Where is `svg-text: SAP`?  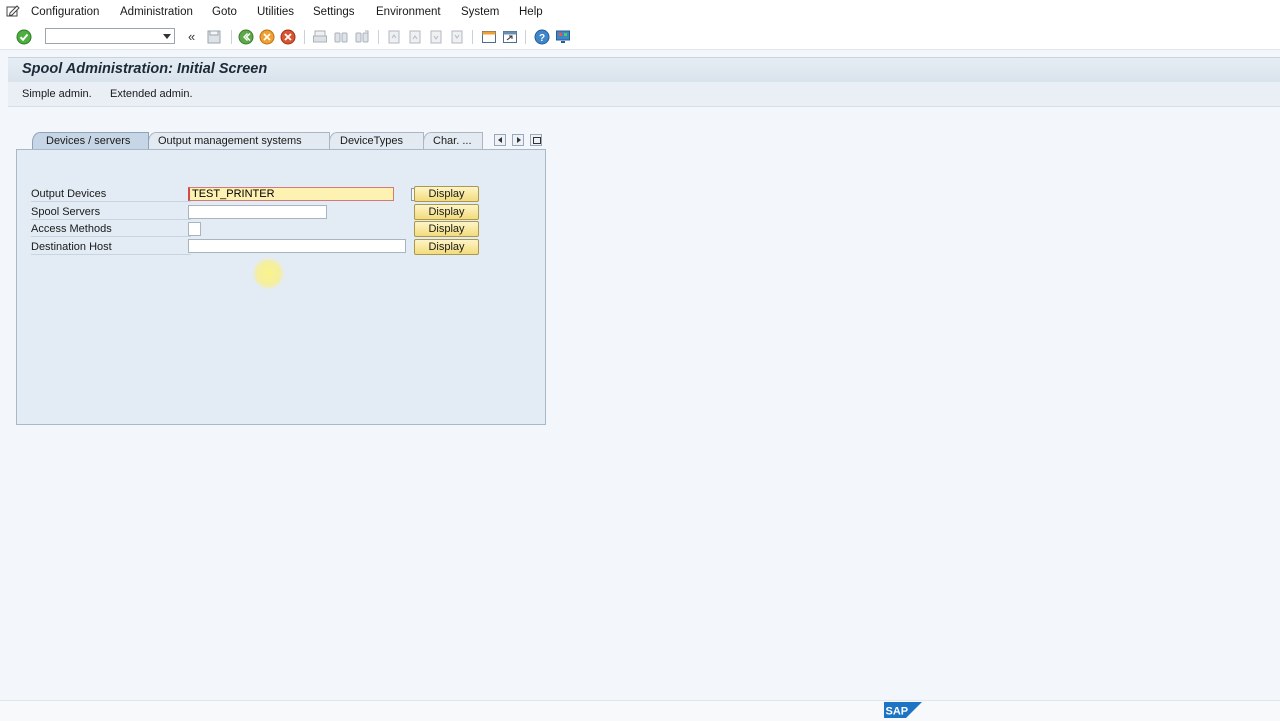
svg-text: SAP is located at coordinates (897, 712).